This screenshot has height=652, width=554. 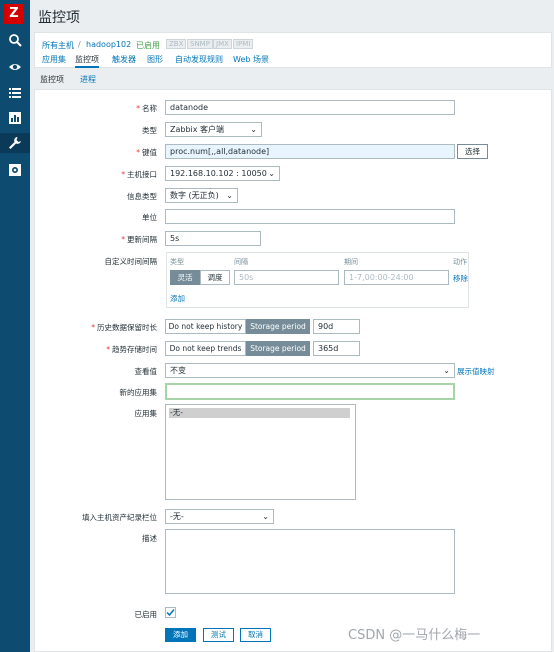 I want to click on subnav-discovery: 自动发现规则, so click(x=199, y=59).